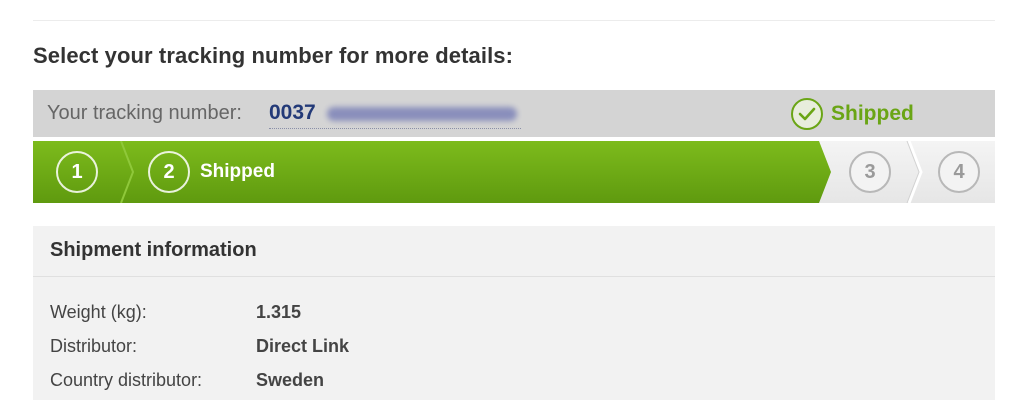  Describe the element at coordinates (872, 113) in the screenshot. I see `status-label: Shipped` at that location.